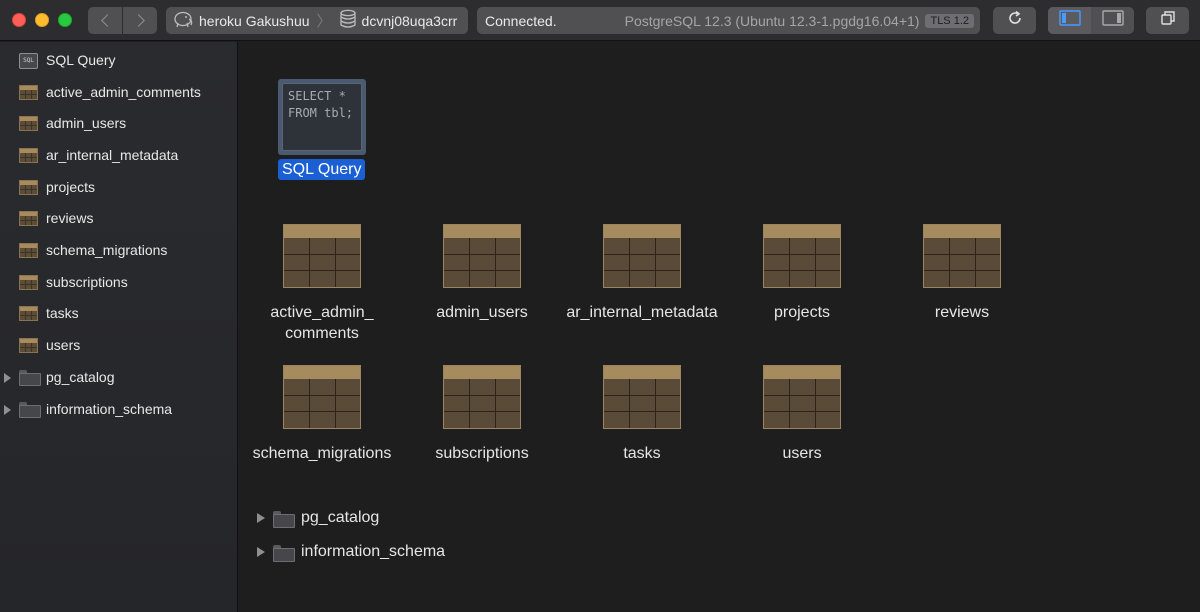  Describe the element at coordinates (70, 218) in the screenshot. I see `sidebar-item-label: reviews` at that location.